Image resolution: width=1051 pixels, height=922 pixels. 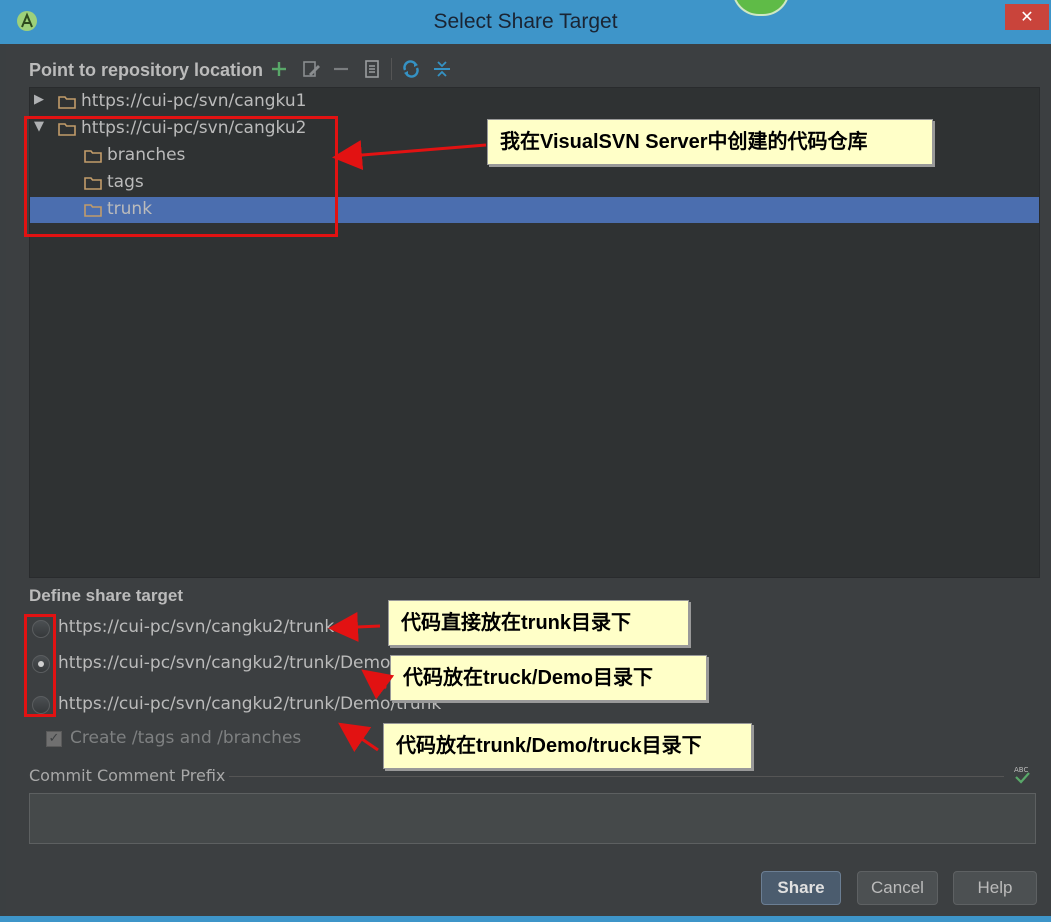 I want to click on callout-demo-trunk: 代码放在trunk/Demo/truck目录下, so click(x=567, y=746).